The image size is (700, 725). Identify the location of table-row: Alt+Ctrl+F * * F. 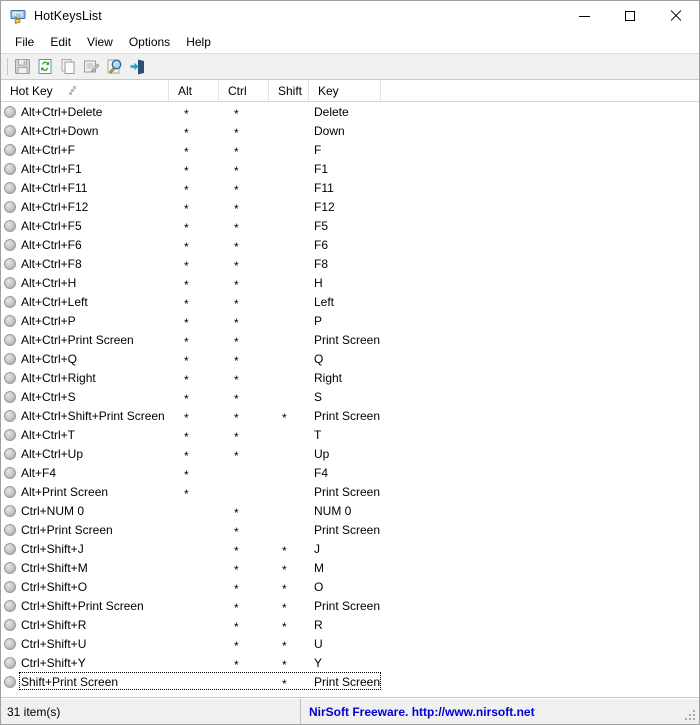
(350, 149).